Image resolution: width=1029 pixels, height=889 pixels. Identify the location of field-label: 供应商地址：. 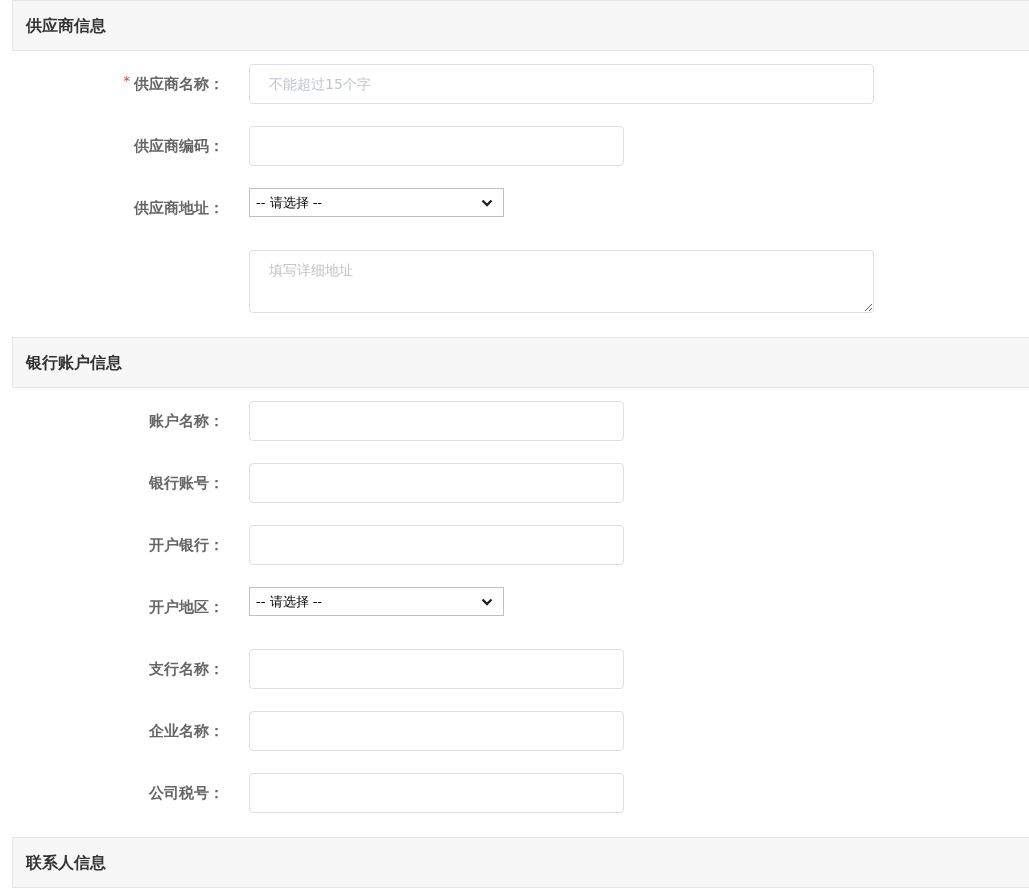
(179, 208).